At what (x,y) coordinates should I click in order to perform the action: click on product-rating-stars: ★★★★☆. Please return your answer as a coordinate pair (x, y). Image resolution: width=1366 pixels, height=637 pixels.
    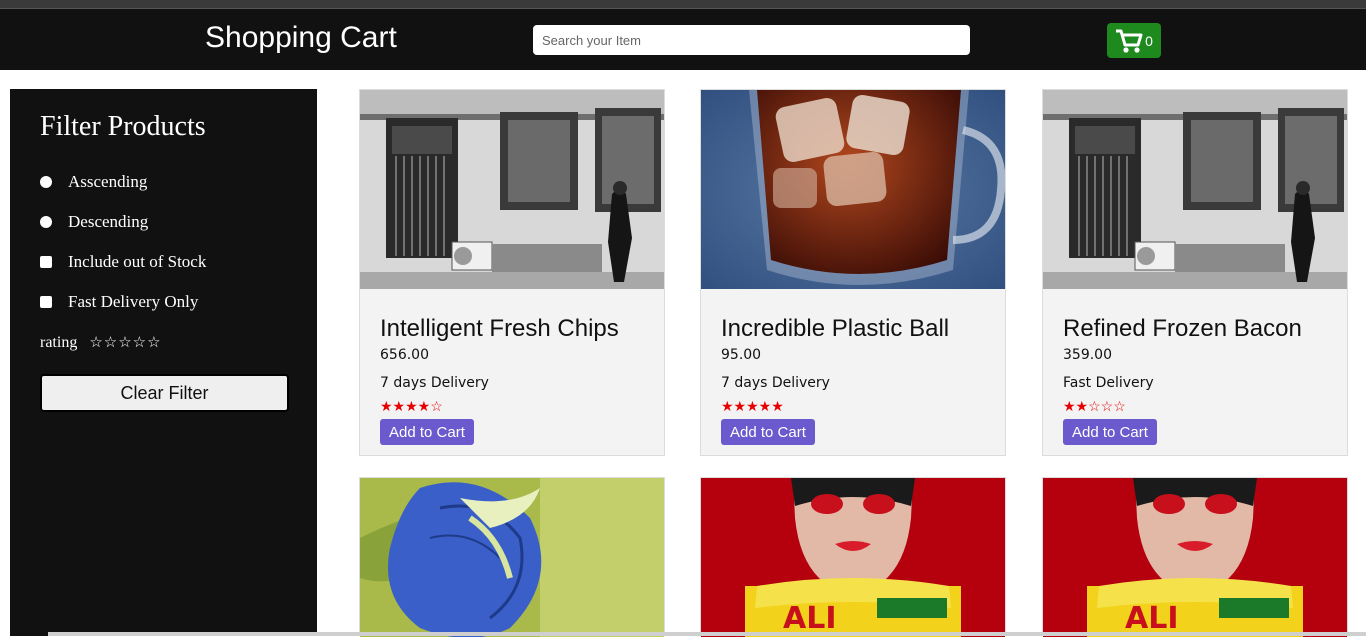
    Looking at the image, I should click on (411, 406).